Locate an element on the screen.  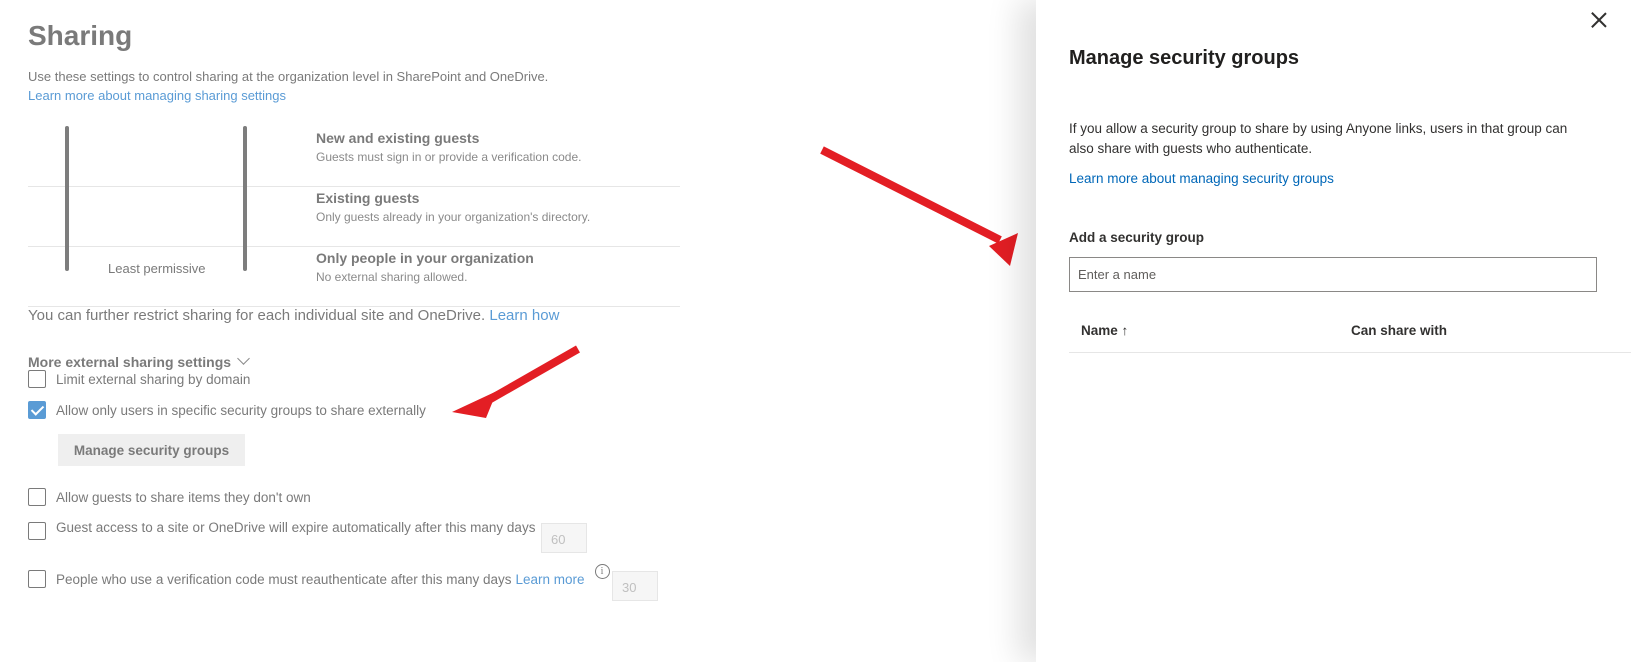
reauthenticate-checkbox is located at coordinates (37, 579).